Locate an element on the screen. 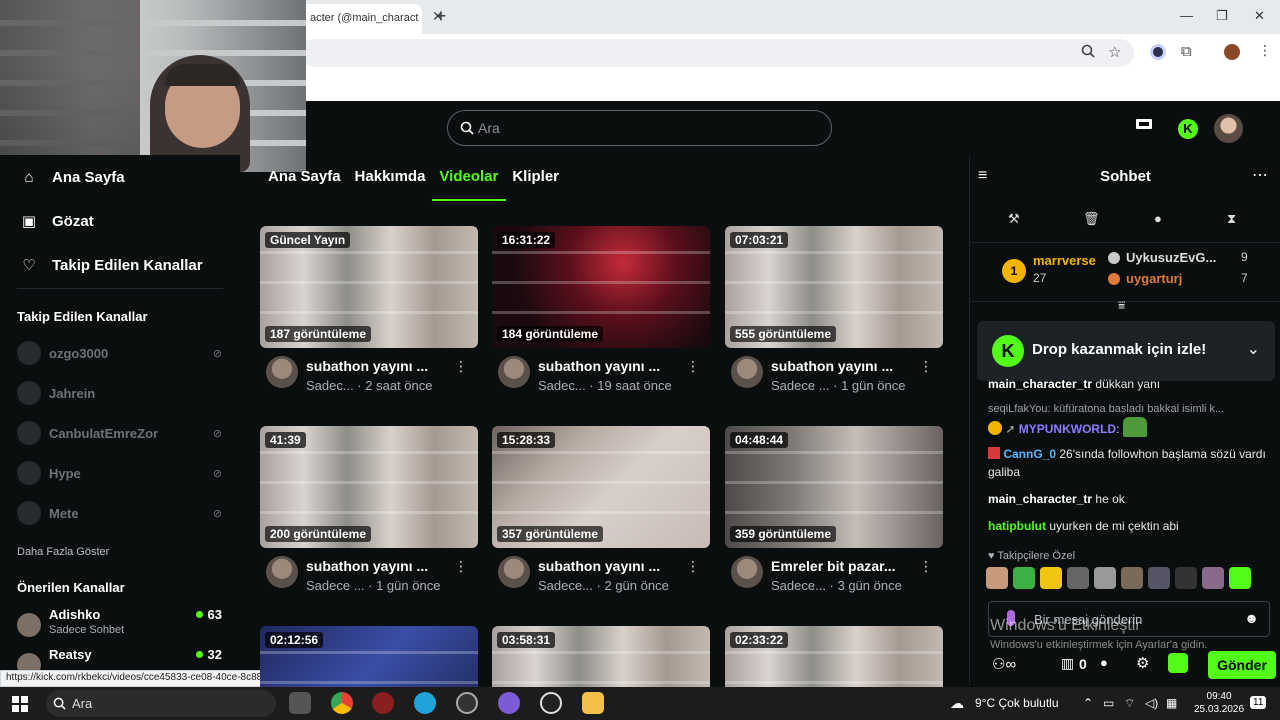 The width and height of the screenshot is (1280, 720). puzzle-icon: ⧉ is located at coordinates (1186, 51).